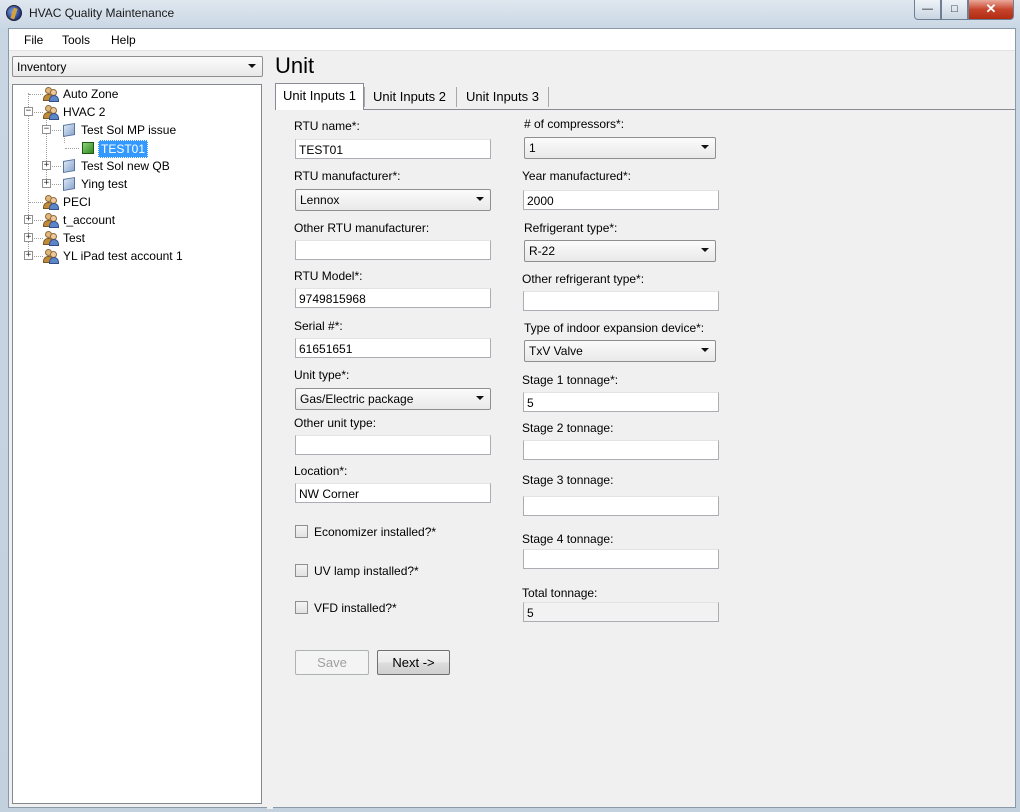 This screenshot has width=1020, height=812. What do you see at coordinates (542, 251) in the screenshot?
I see `refrigerant-type-value: R-22` at bounding box center [542, 251].